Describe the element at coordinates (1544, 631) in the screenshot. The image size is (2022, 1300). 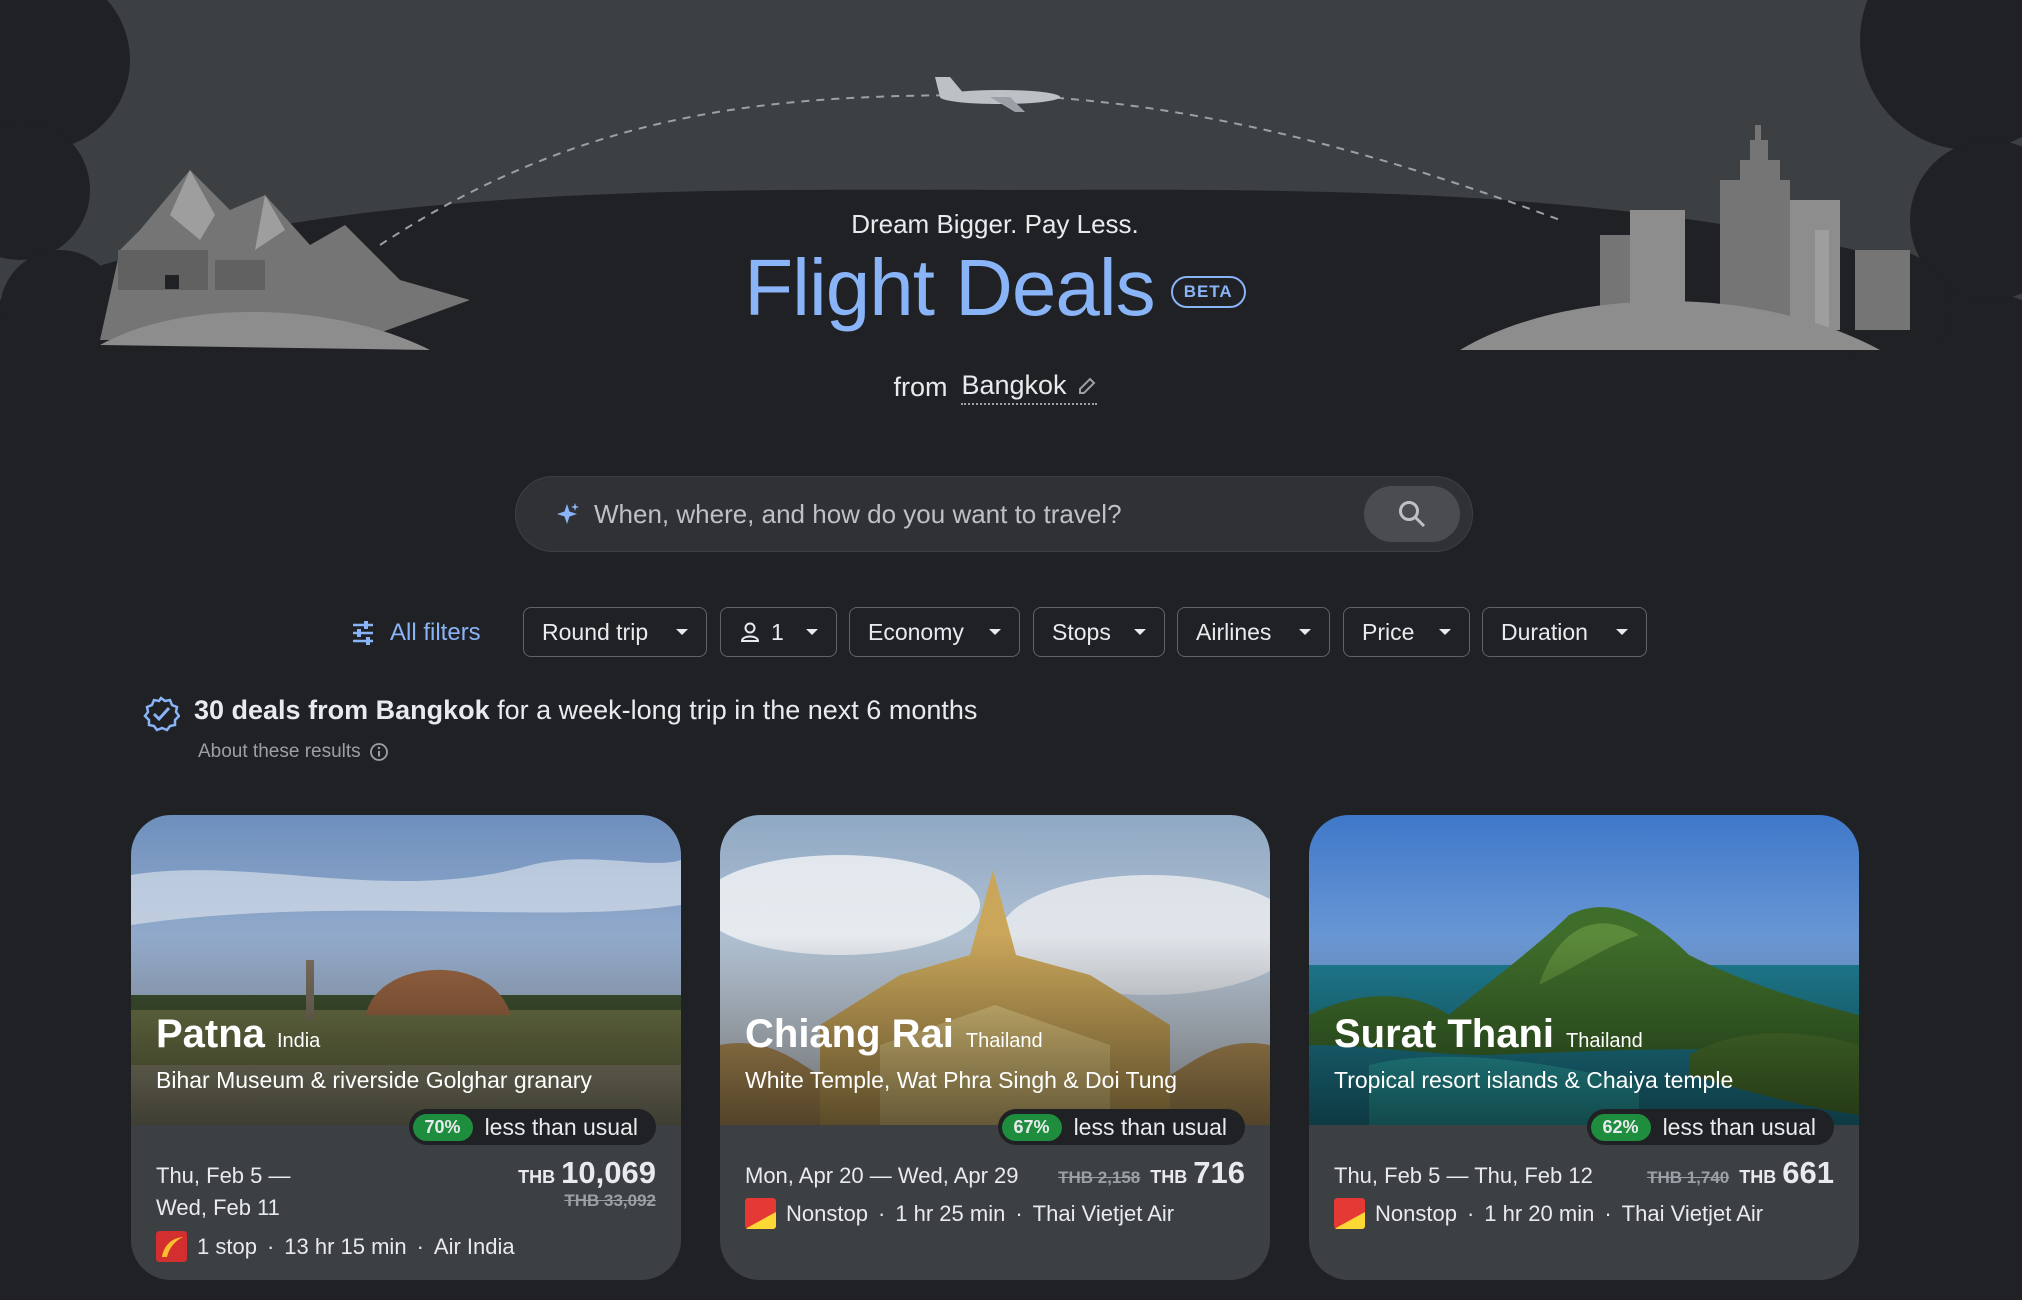
I see `duration-label: Duration` at that location.